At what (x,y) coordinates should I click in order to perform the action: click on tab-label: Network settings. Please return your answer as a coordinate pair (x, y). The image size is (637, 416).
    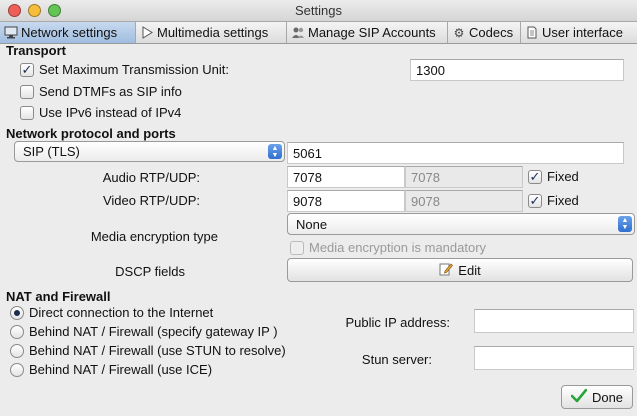
    Looking at the image, I should click on (69, 32).